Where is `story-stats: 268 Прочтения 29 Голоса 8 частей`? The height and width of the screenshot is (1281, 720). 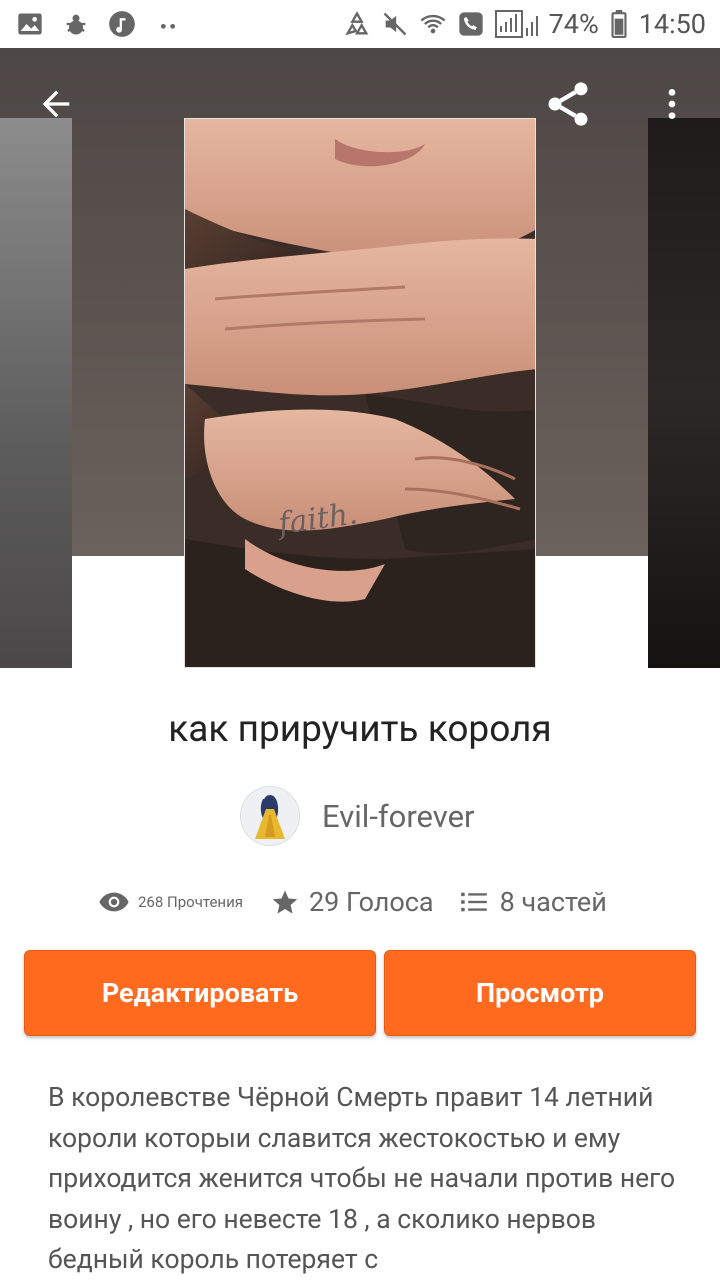
story-stats: 268 Прочтения 29 Голоса 8 частей is located at coordinates (378, 902).